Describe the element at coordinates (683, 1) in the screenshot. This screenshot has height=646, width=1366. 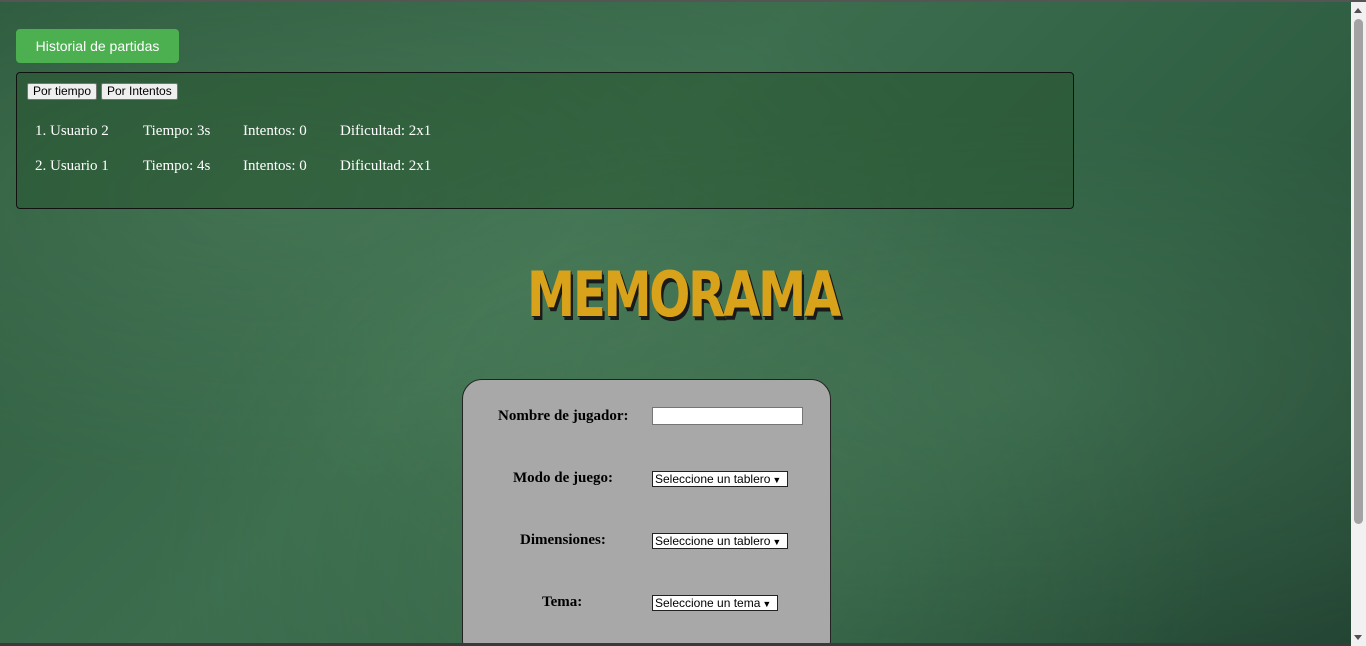
I see `top-border` at that location.